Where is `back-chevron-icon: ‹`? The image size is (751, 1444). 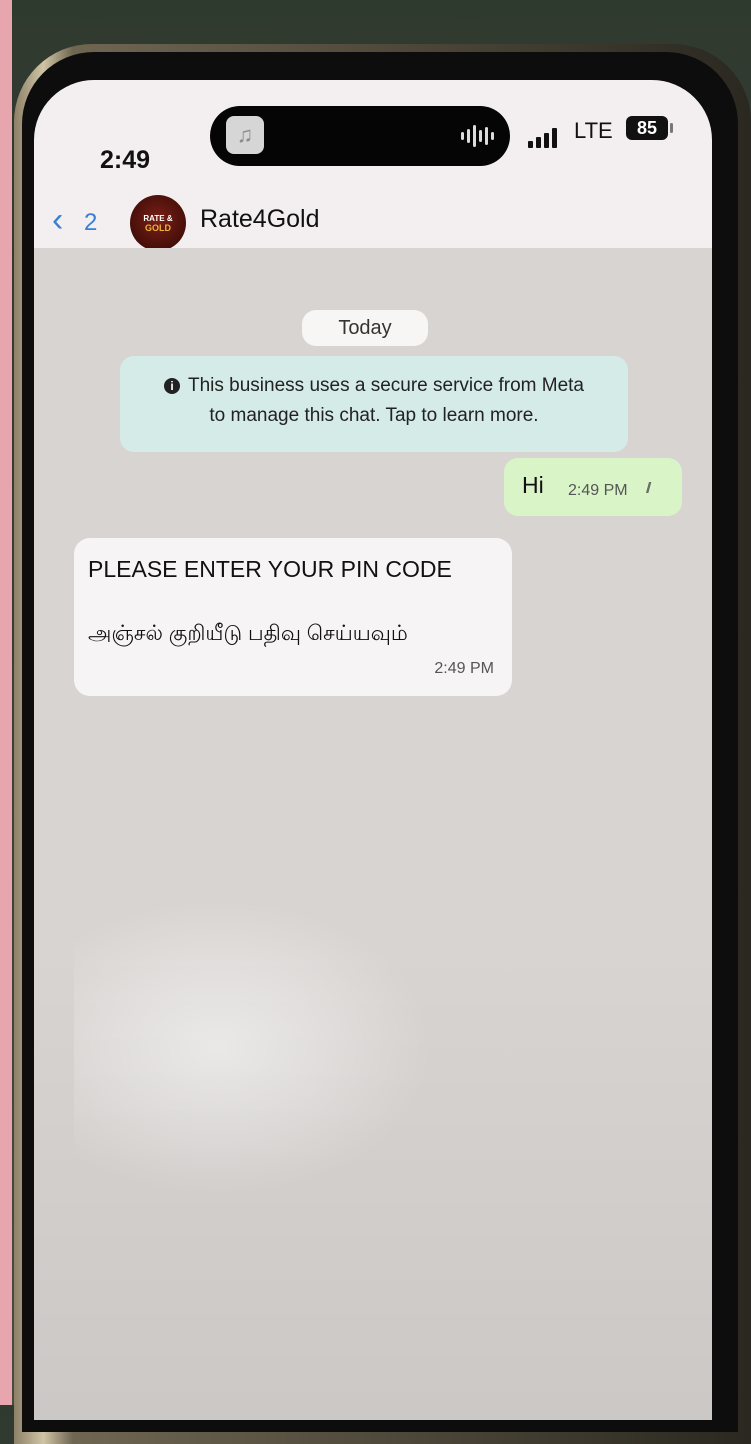
back-chevron-icon: ‹ is located at coordinates (57, 220).